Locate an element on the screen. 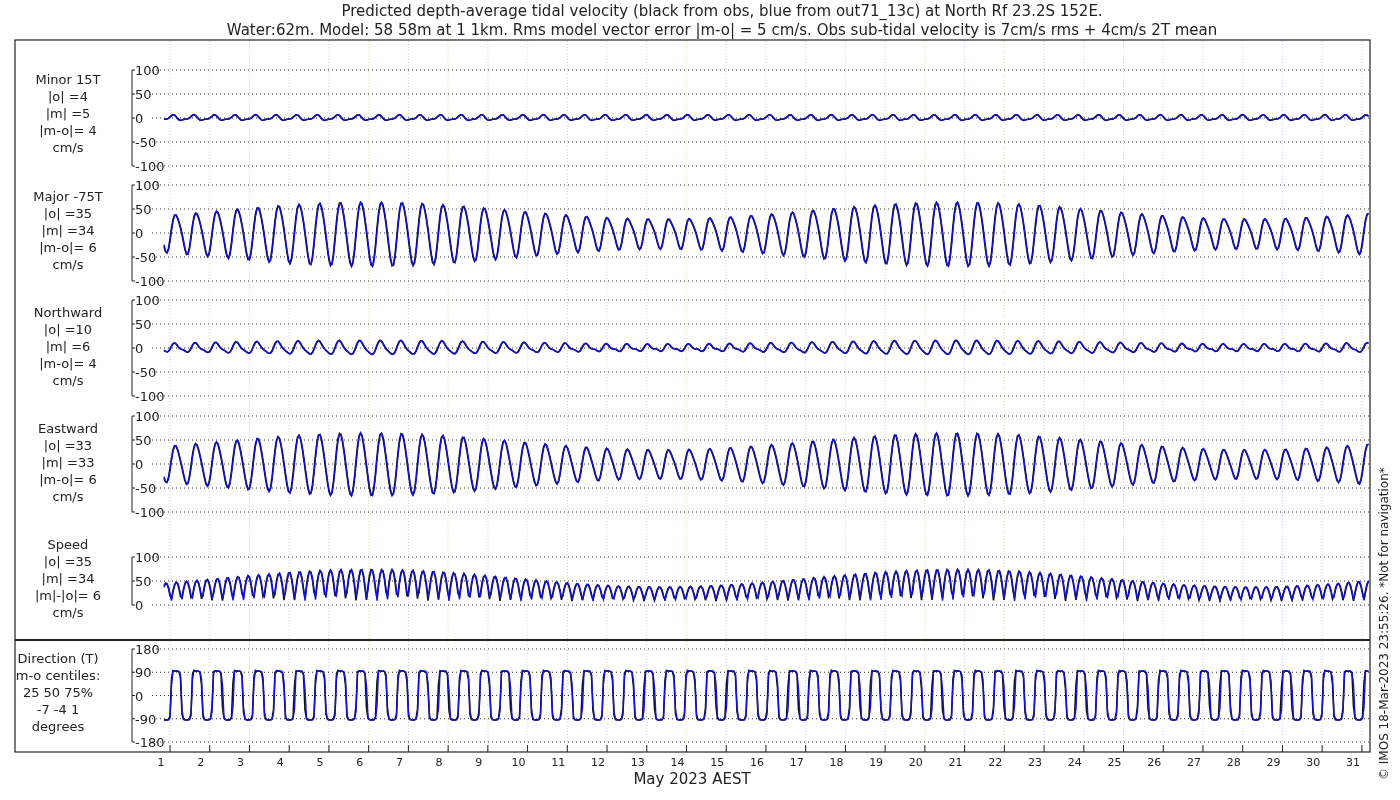 This screenshot has width=1400, height=800. x-tick-label: 13 is located at coordinates (637, 762).